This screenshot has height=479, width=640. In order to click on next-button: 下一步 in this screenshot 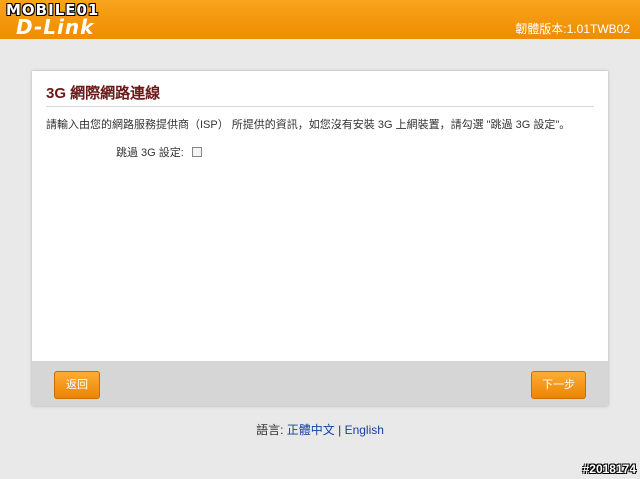, I will do `click(558, 385)`.